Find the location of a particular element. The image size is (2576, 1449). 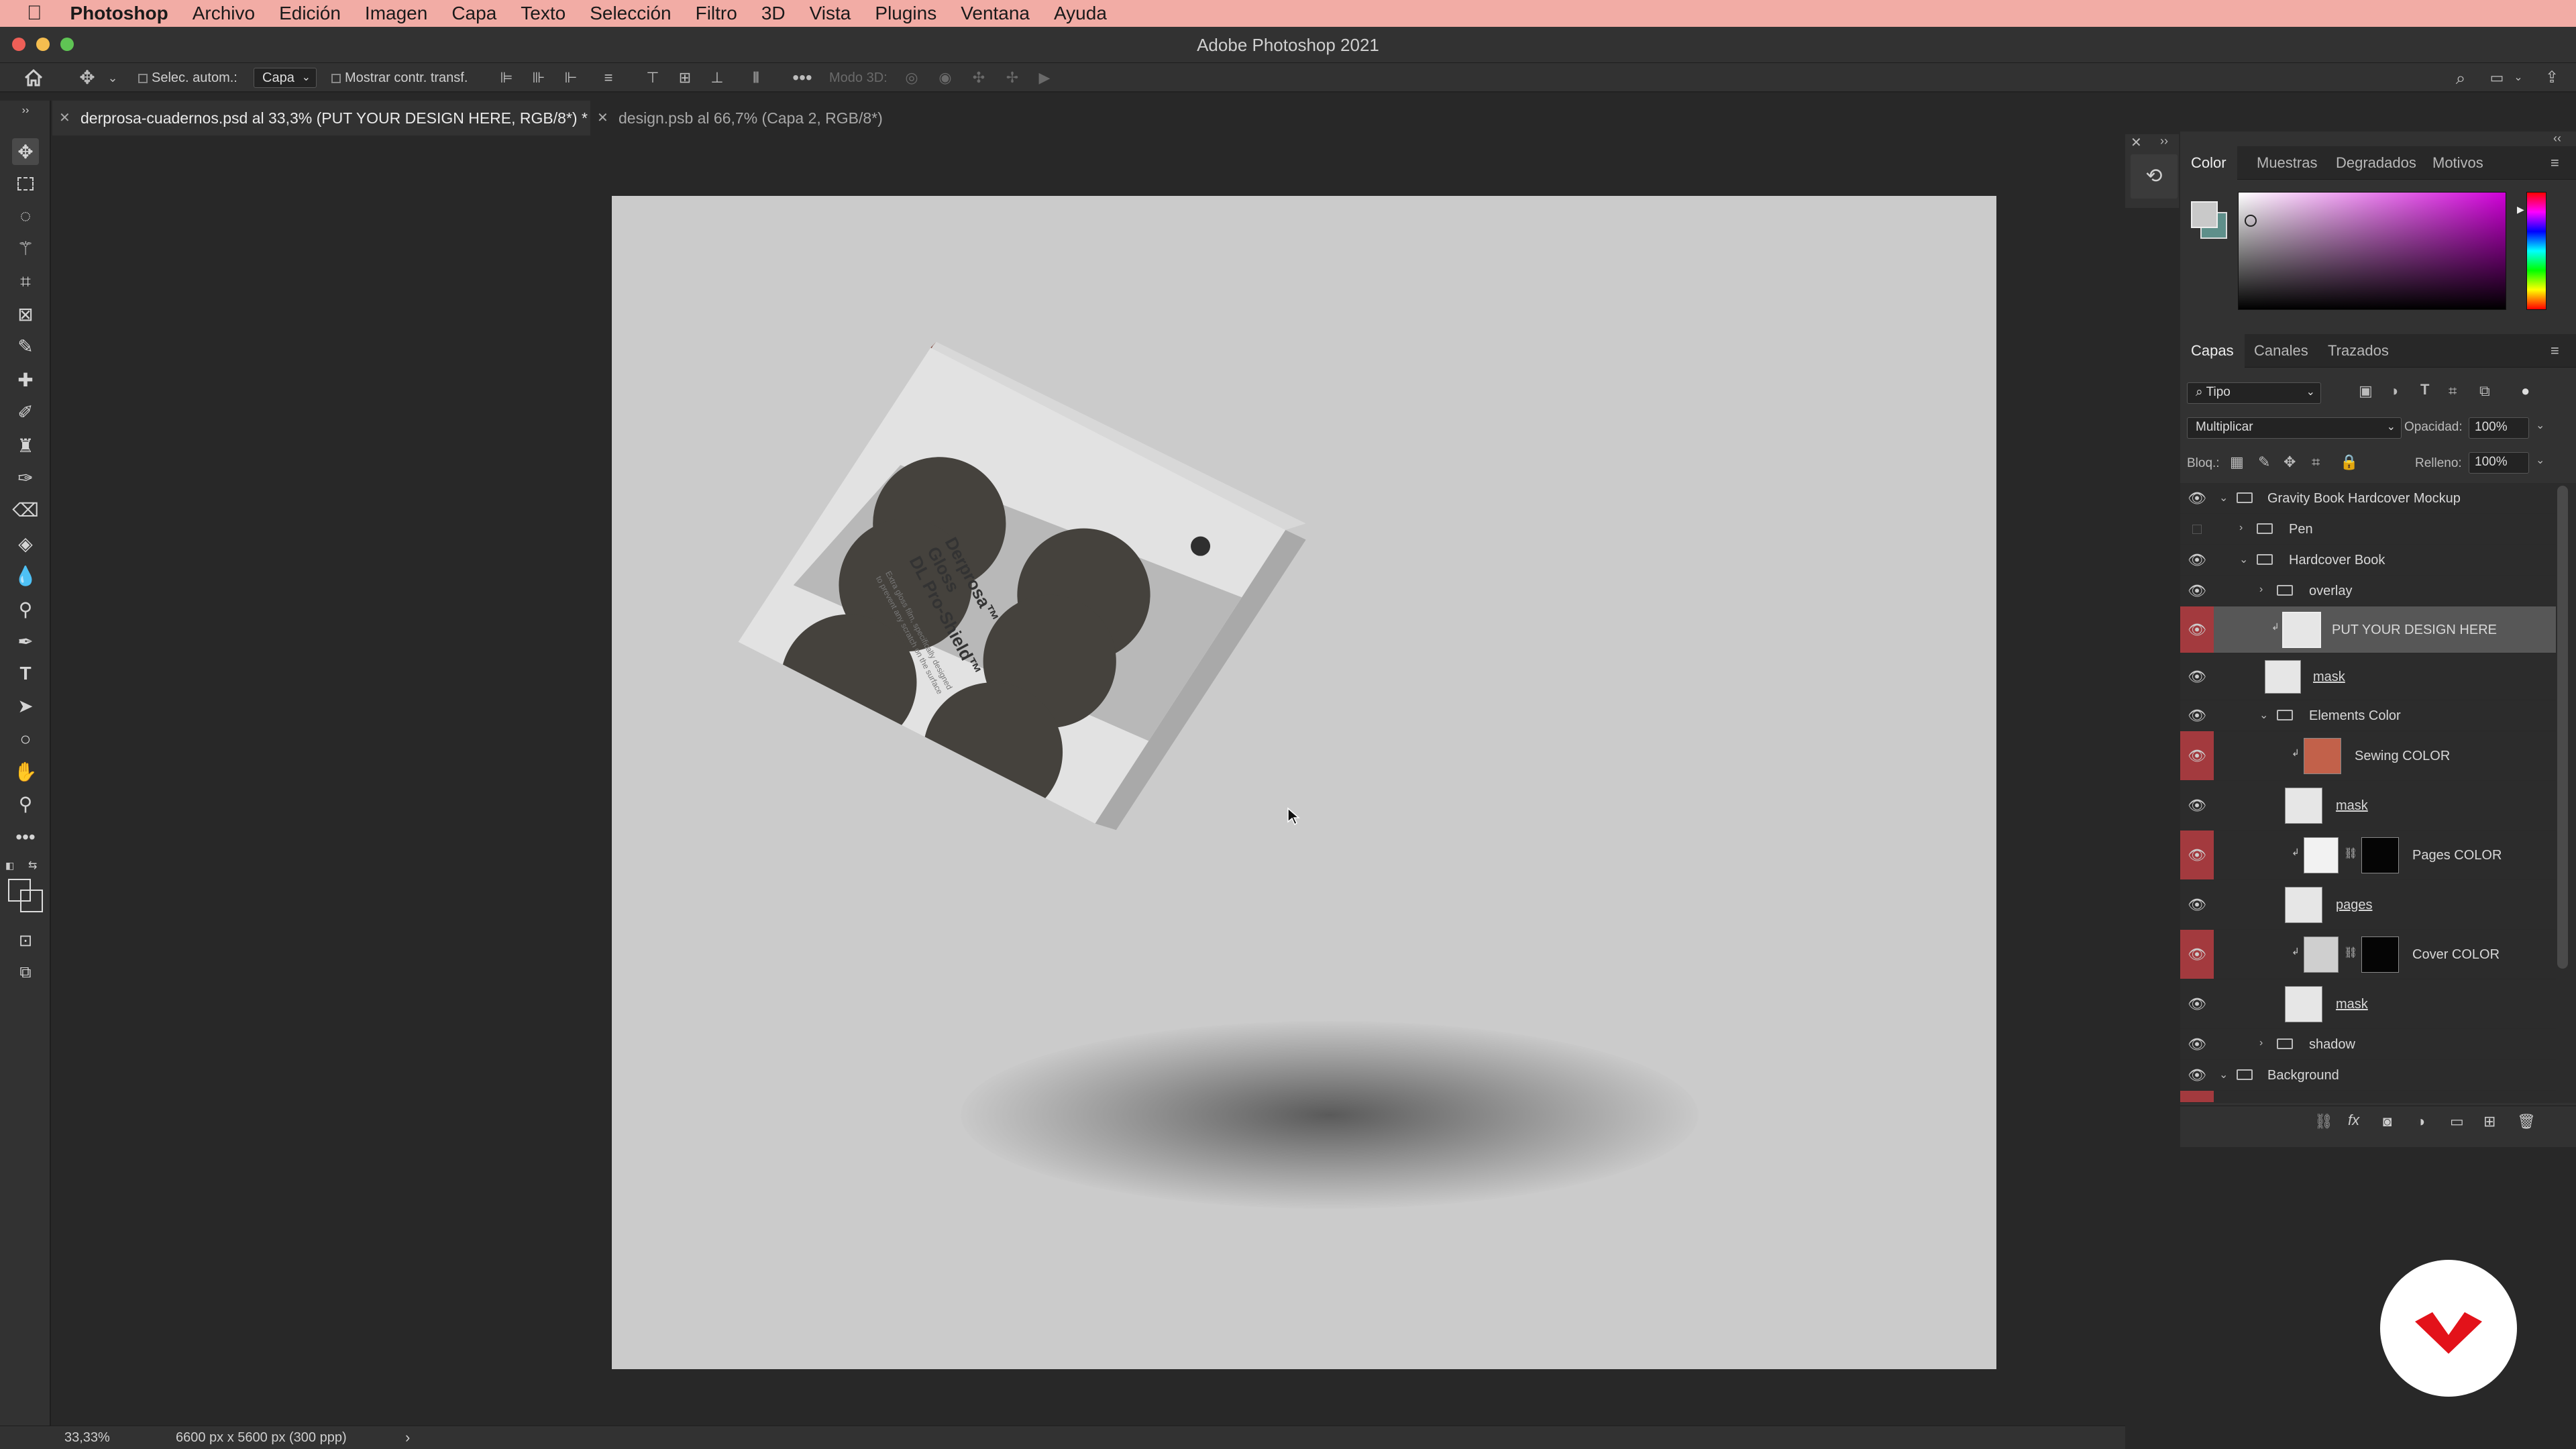

home-icon is located at coordinates (33, 79).